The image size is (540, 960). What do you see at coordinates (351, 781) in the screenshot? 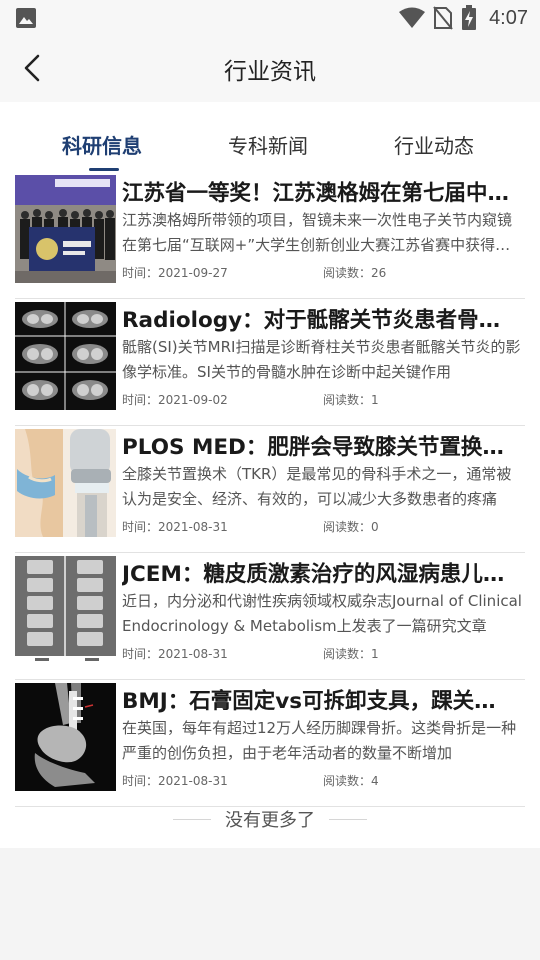
I see `article-read-count: 阅读数：4` at bounding box center [351, 781].